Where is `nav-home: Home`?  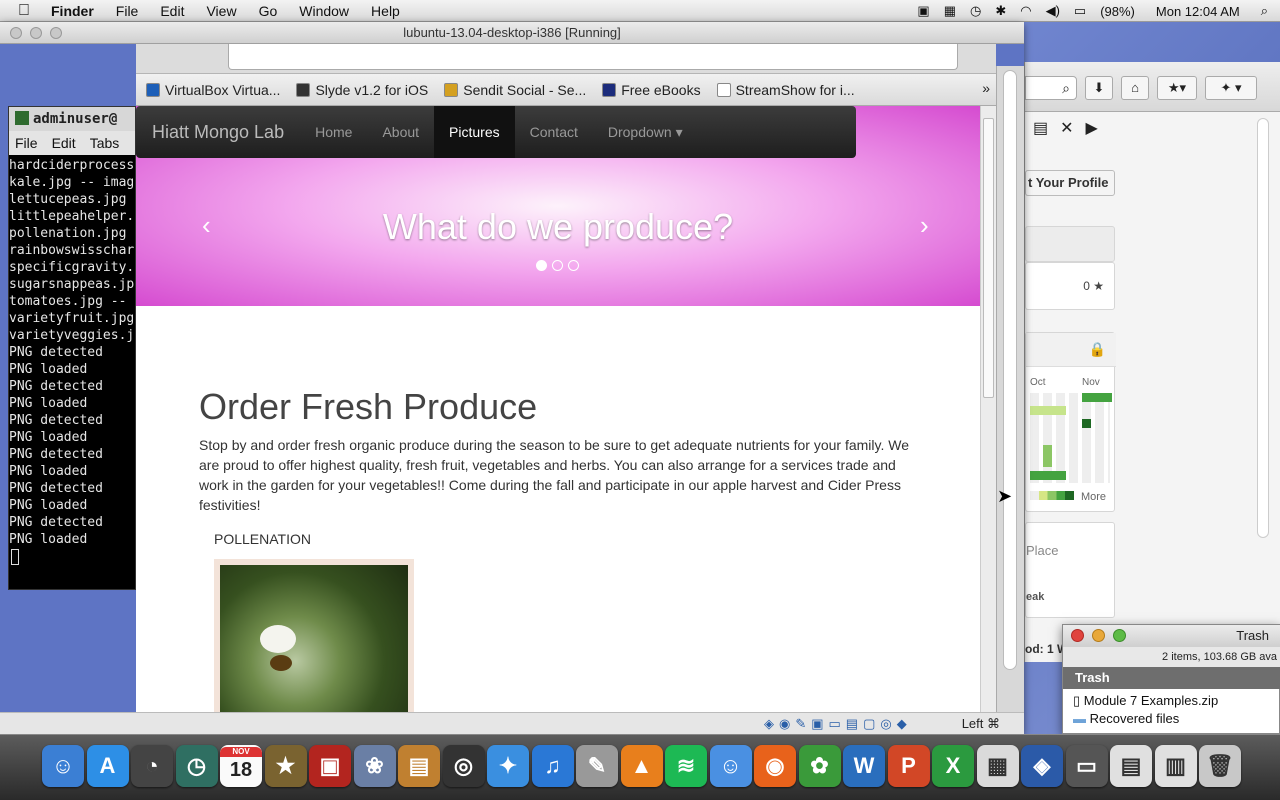 nav-home: Home is located at coordinates (333, 132).